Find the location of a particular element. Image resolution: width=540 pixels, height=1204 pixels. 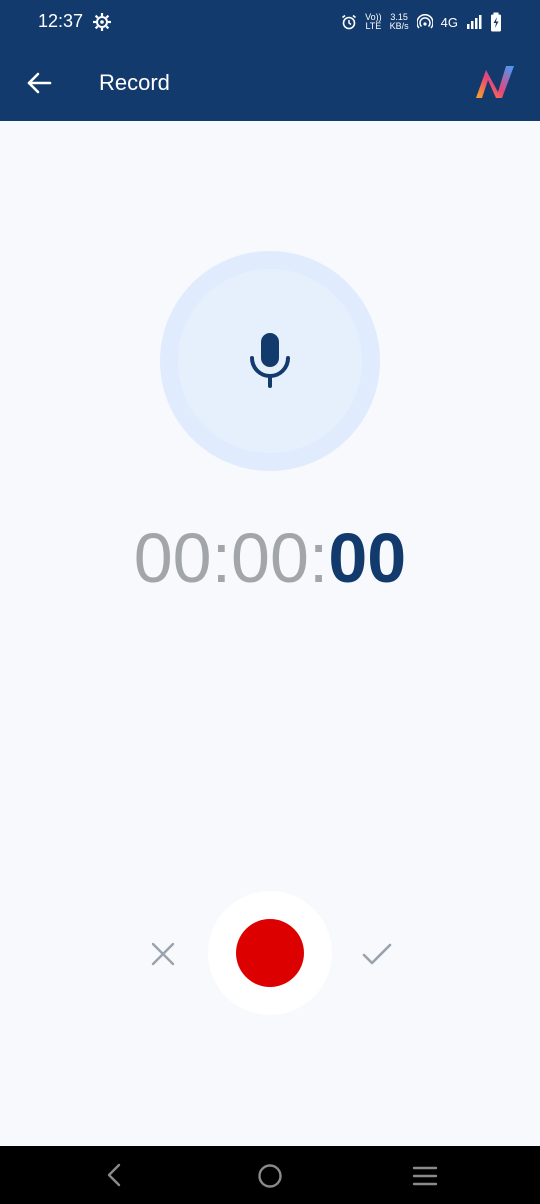

page-title: Record is located at coordinates (134, 82).